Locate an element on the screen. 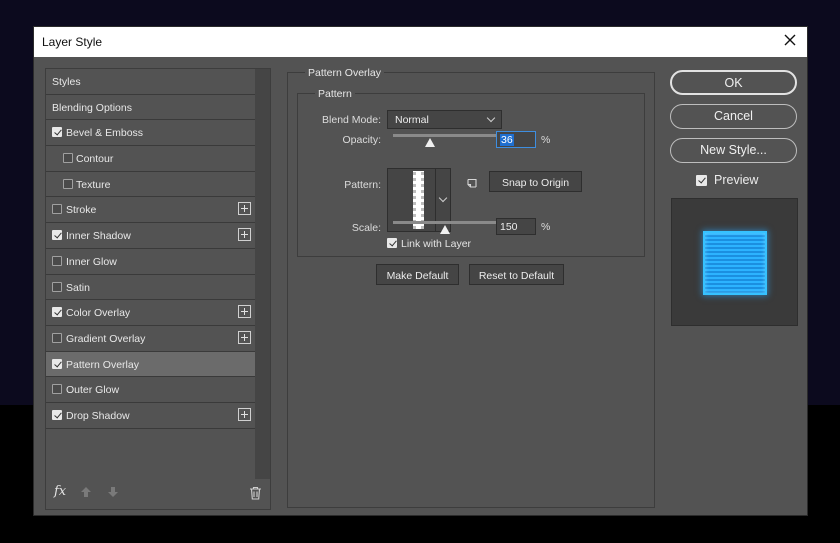 This screenshot has width=840, height=543. drop-shadow-label: Drop Shadow is located at coordinates (98, 415).